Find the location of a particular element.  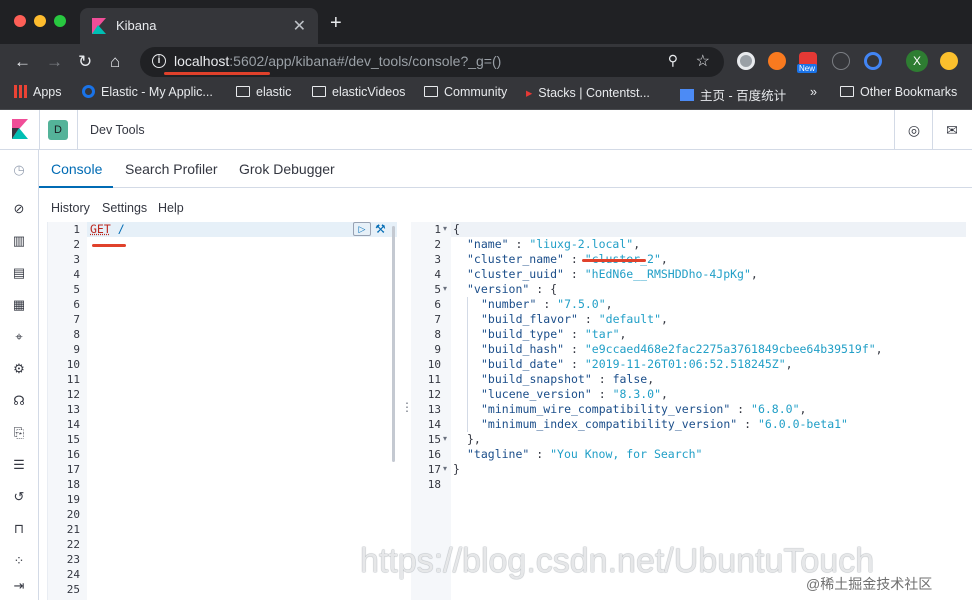

extension-orange-icon is located at coordinates (777, 61).